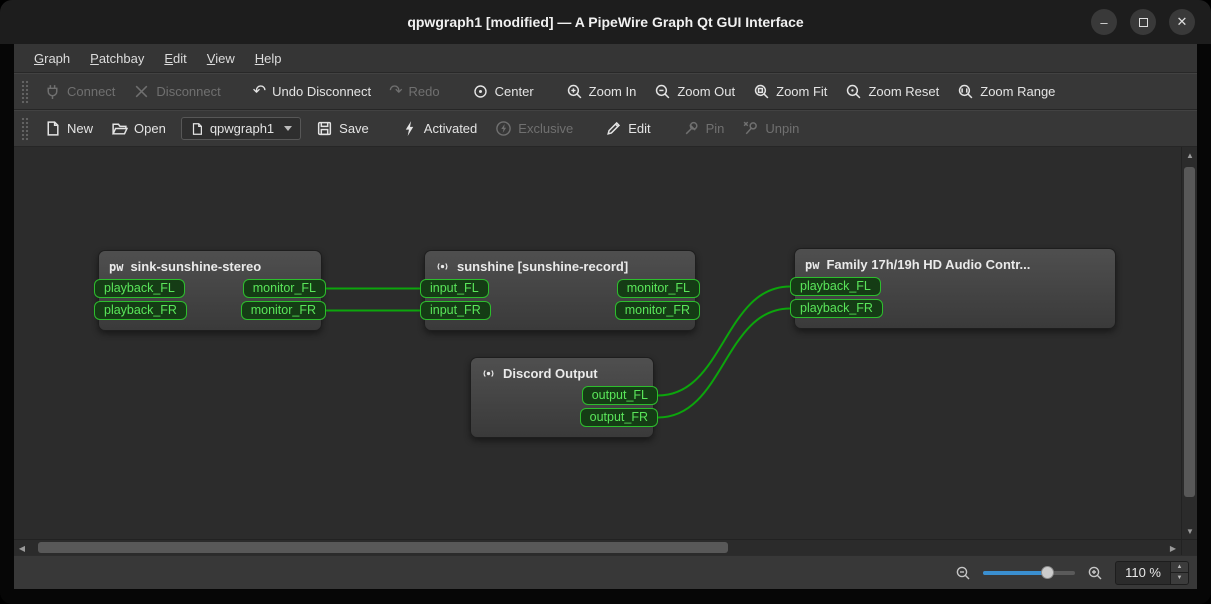 Image resolution: width=1211 pixels, height=604 pixels. Describe the element at coordinates (1190, 155) in the screenshot. I see `scroll-up-arrow-icon: ▲` at that location.